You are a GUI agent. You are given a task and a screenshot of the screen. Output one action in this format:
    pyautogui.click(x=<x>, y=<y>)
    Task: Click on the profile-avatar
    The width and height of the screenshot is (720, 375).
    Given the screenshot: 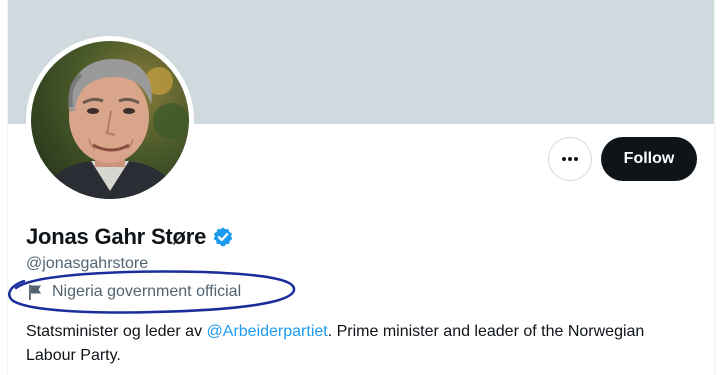 What is the action you would take?
    pyautogui.click(x=110, y=120)
    